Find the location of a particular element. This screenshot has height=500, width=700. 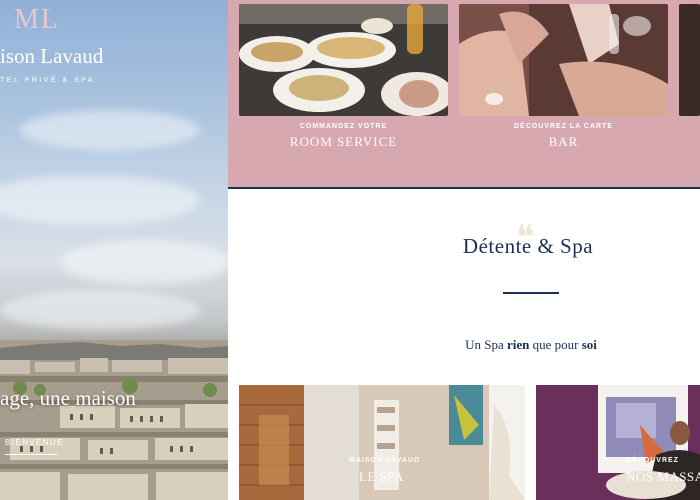

bar-image is located at coordinates (563, 60).